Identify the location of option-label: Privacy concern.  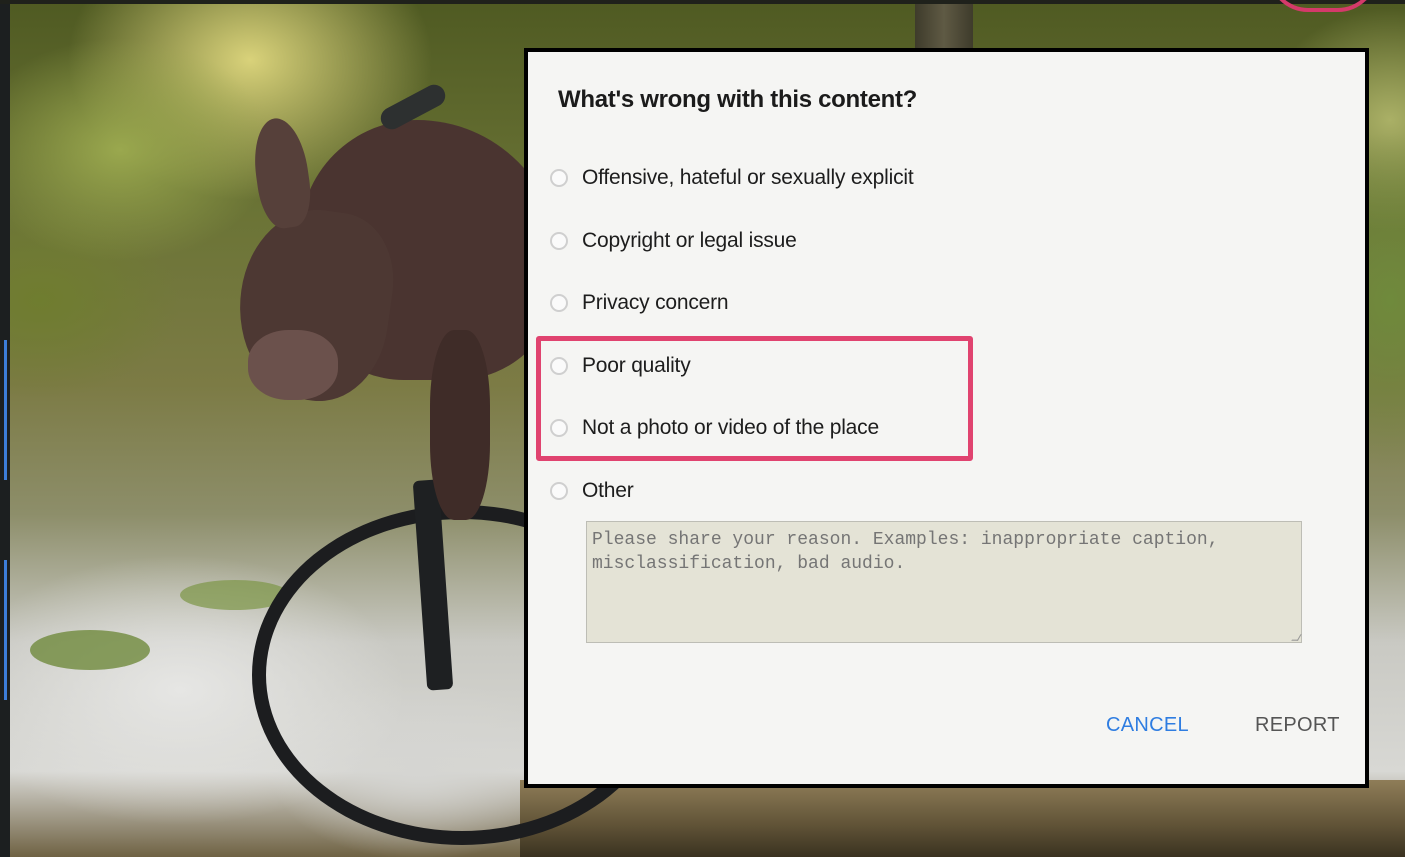
(655, 302).